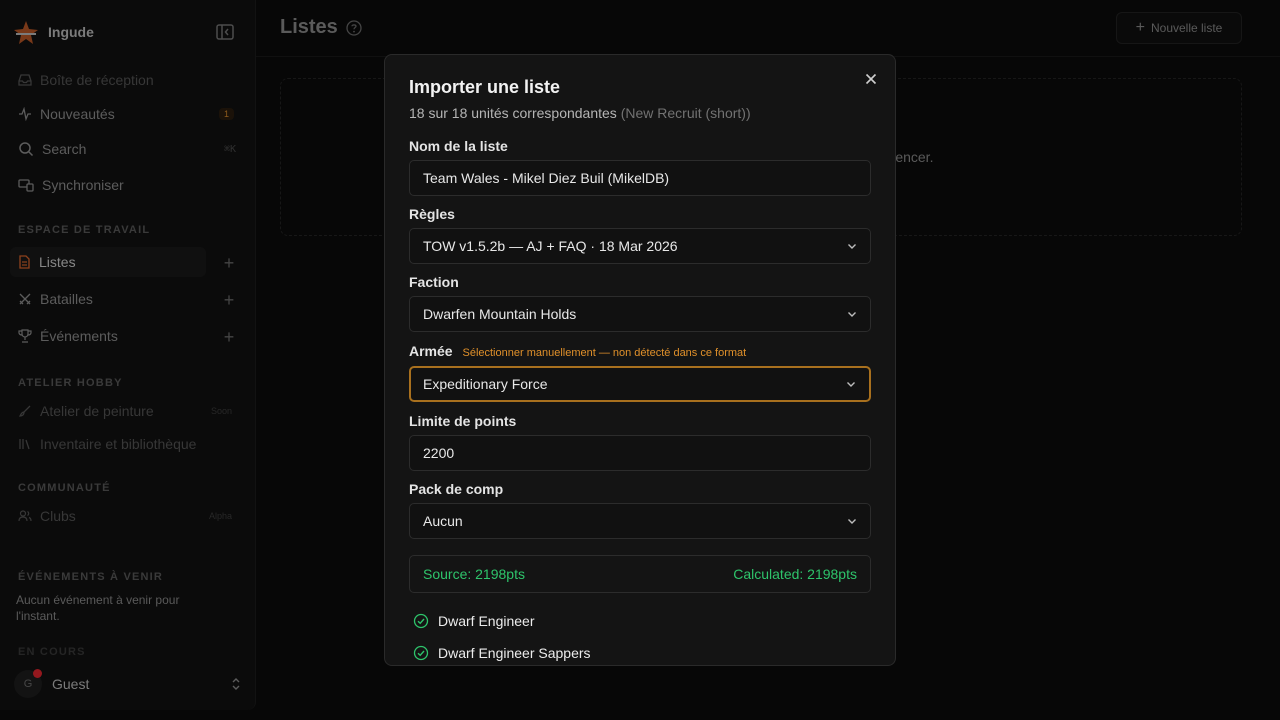 Image resolution: width=1280 pixels, height=720 pixels. Describe the element at coordinates (640, 314) in the screenshot. I see `faction-select: Dwarfen Mountain Holds` at that location.